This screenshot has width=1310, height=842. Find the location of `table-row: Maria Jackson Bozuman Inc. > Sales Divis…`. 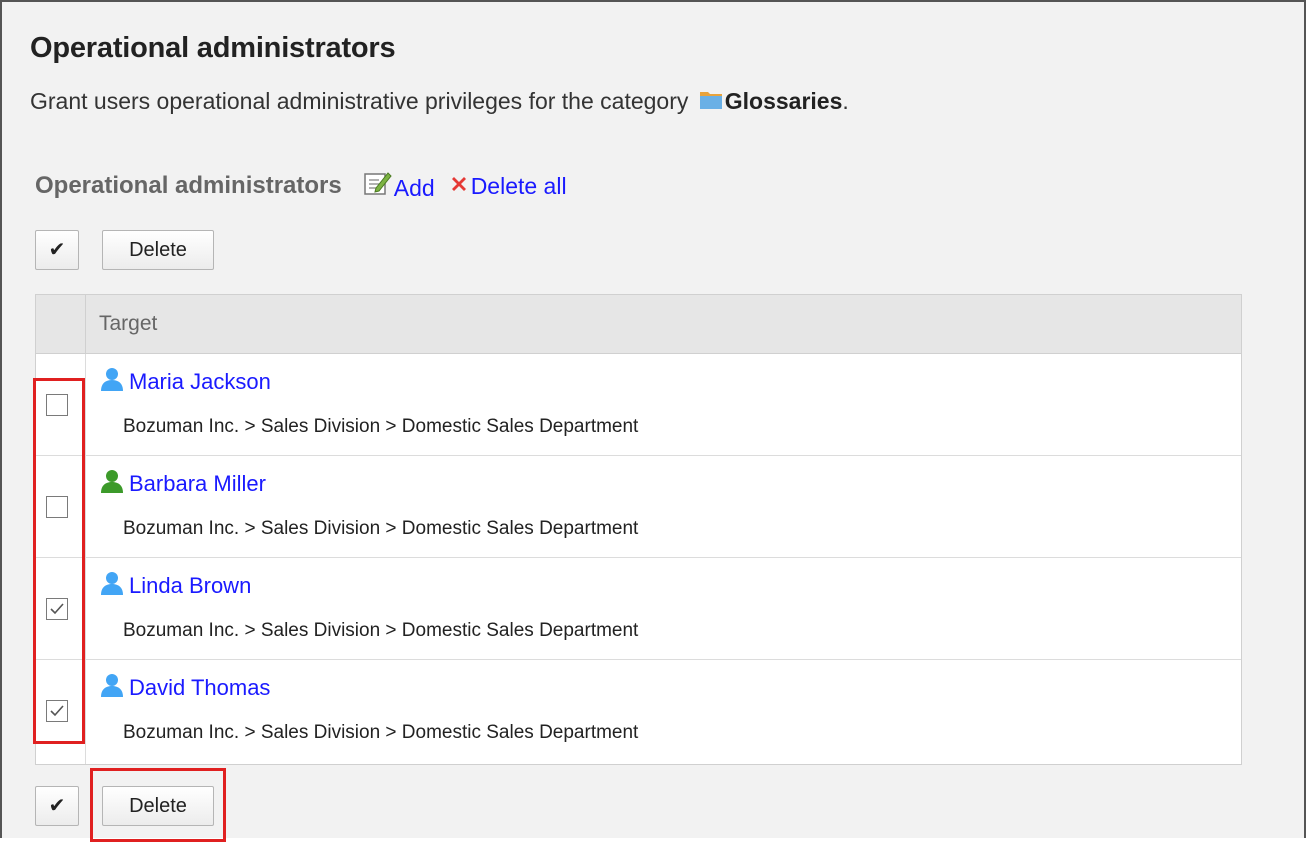

table-row: Maria Jackson Bozuman Inc. > Sales Divis… is located at coordinates (638, 405).